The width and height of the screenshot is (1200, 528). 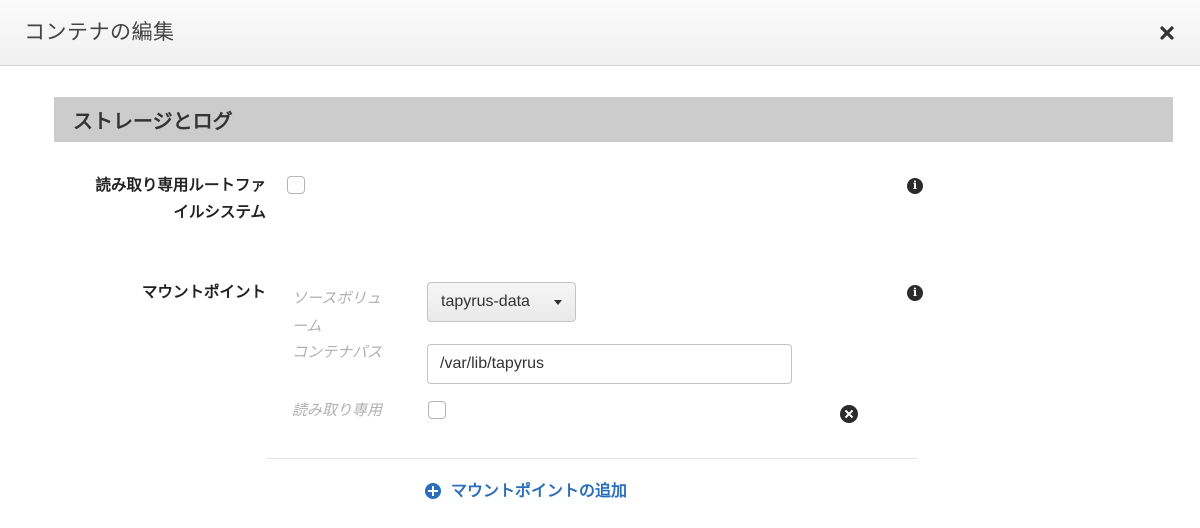 I want to click on readonly-root-label: 読み取り専用ルートファ イルシステム, so click(x=163, y=199).